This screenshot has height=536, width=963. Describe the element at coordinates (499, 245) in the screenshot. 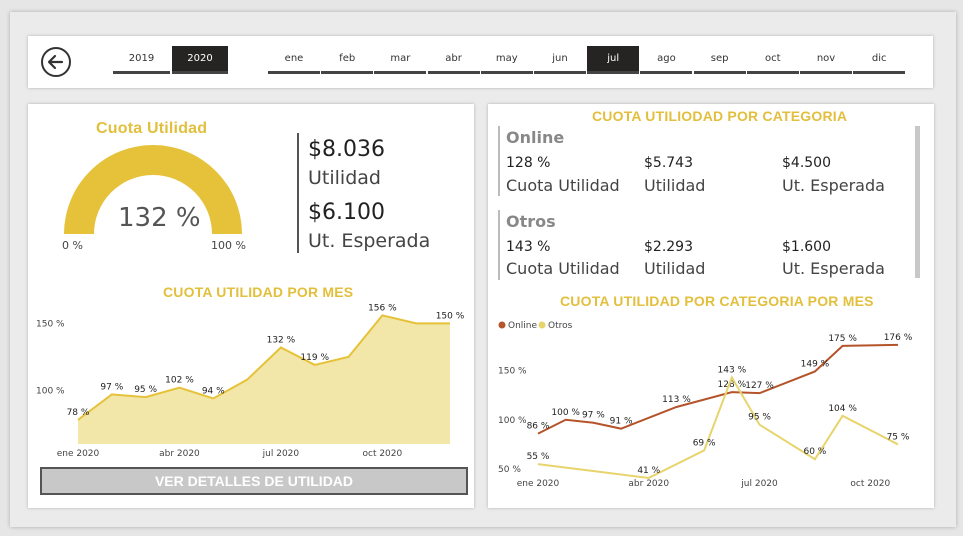

I see `otros-divider` at that location.